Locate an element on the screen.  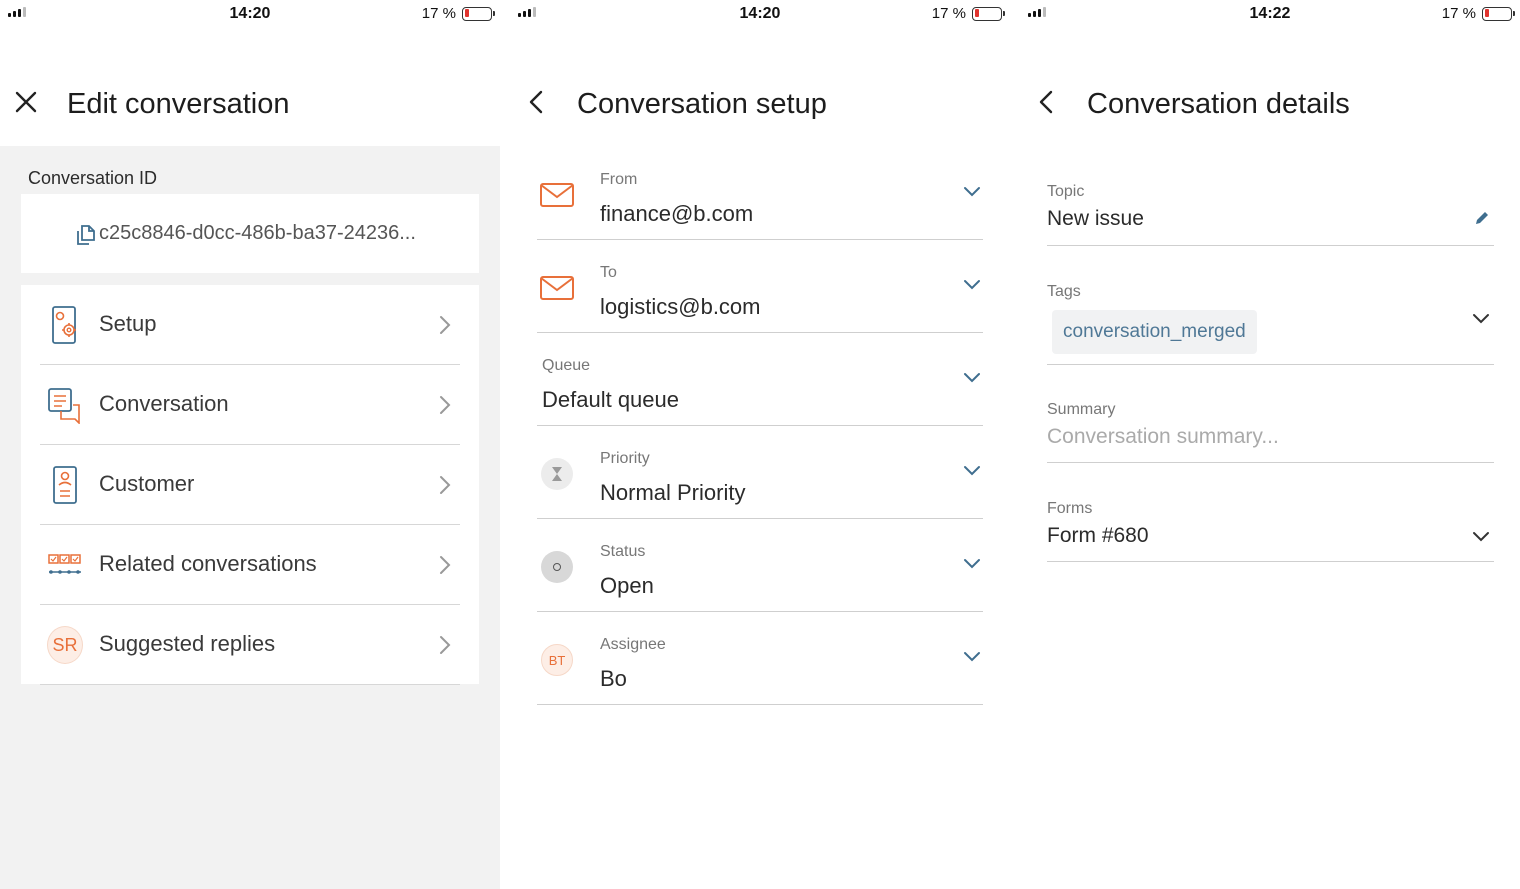
assignee-field: BT Assignee Bo is located at coordinates (760, 658).